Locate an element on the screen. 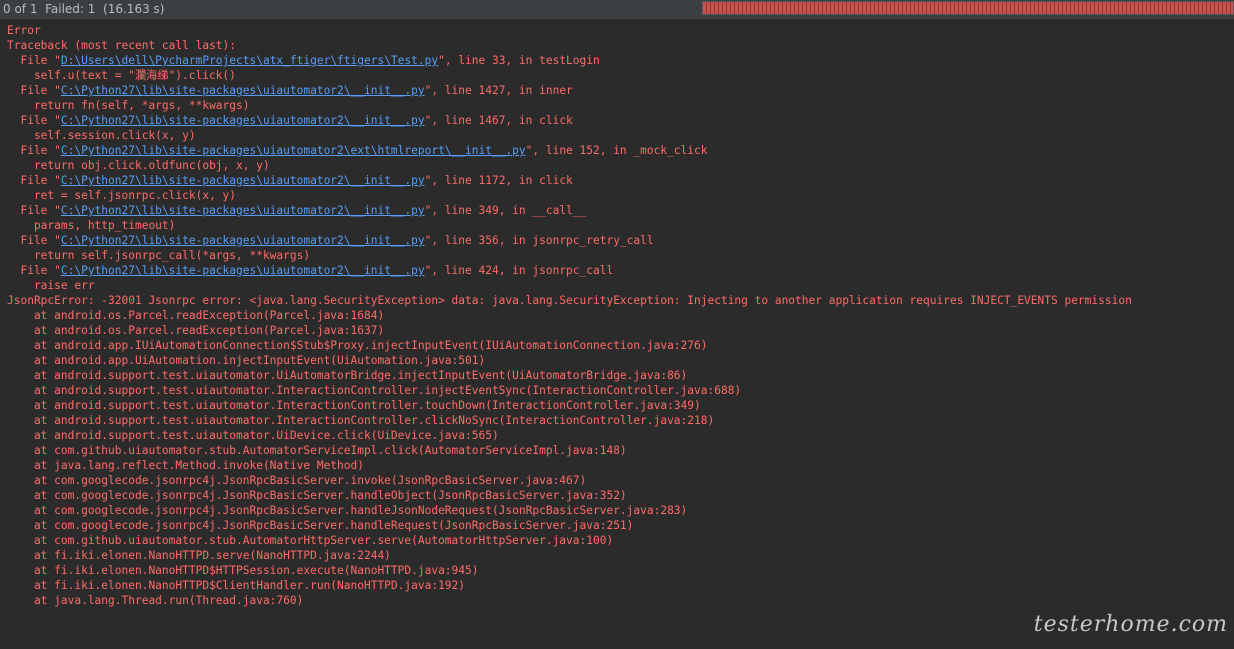 The width and height of the screenshot is (1234, 649). test-progress-bar is located at coordinates (968, 8).